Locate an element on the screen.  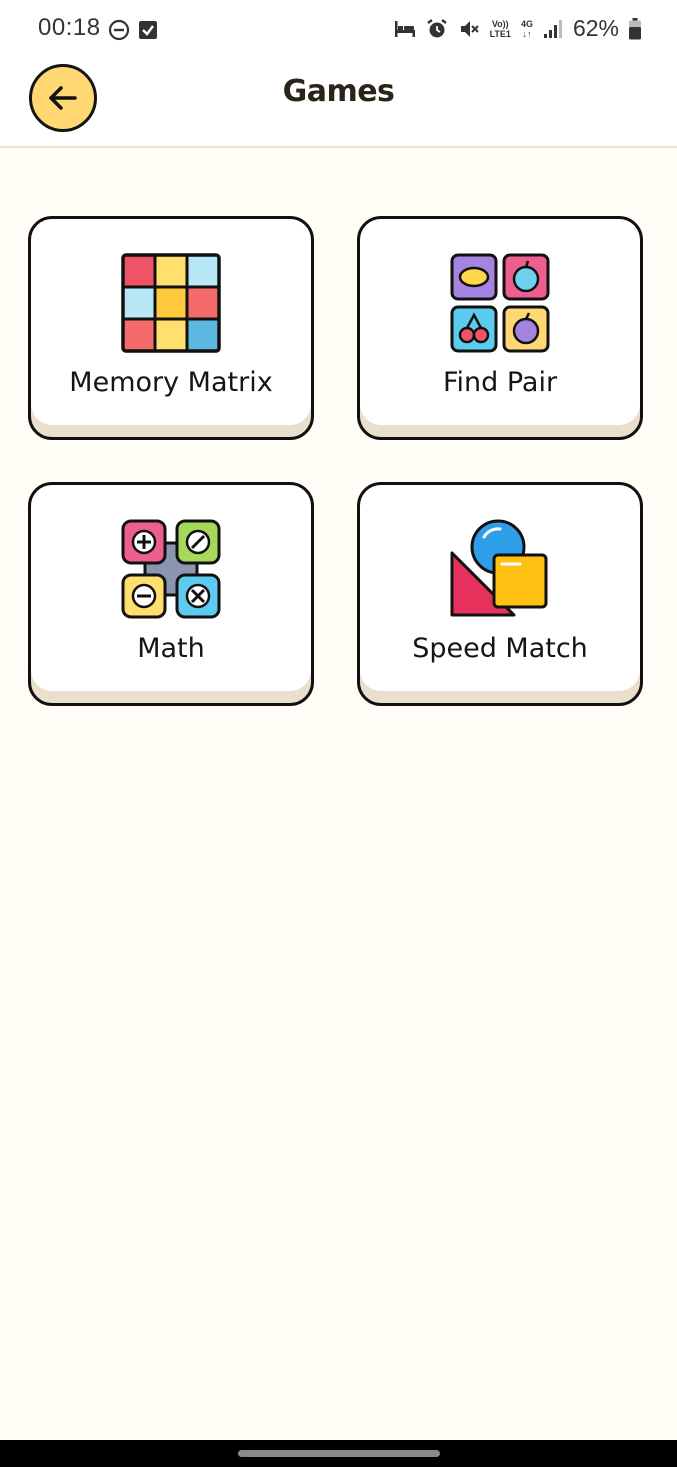
math-icon is located at coordinates (171, 569).